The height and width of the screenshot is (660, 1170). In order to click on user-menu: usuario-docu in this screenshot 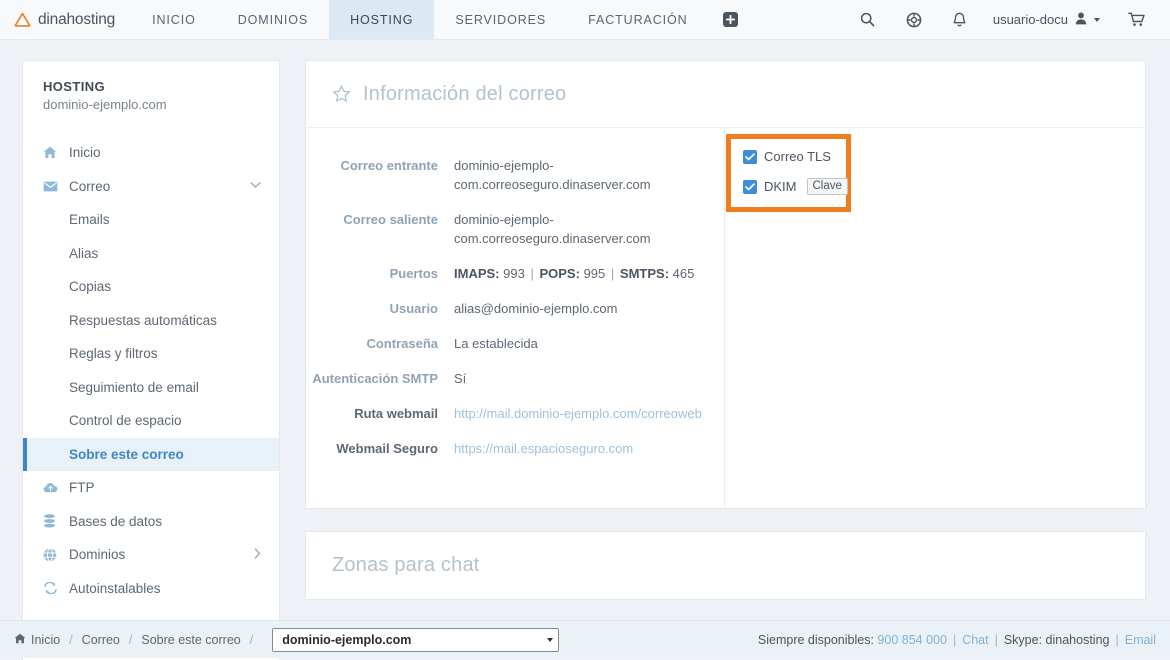, I will do `click(1048, 20)`.